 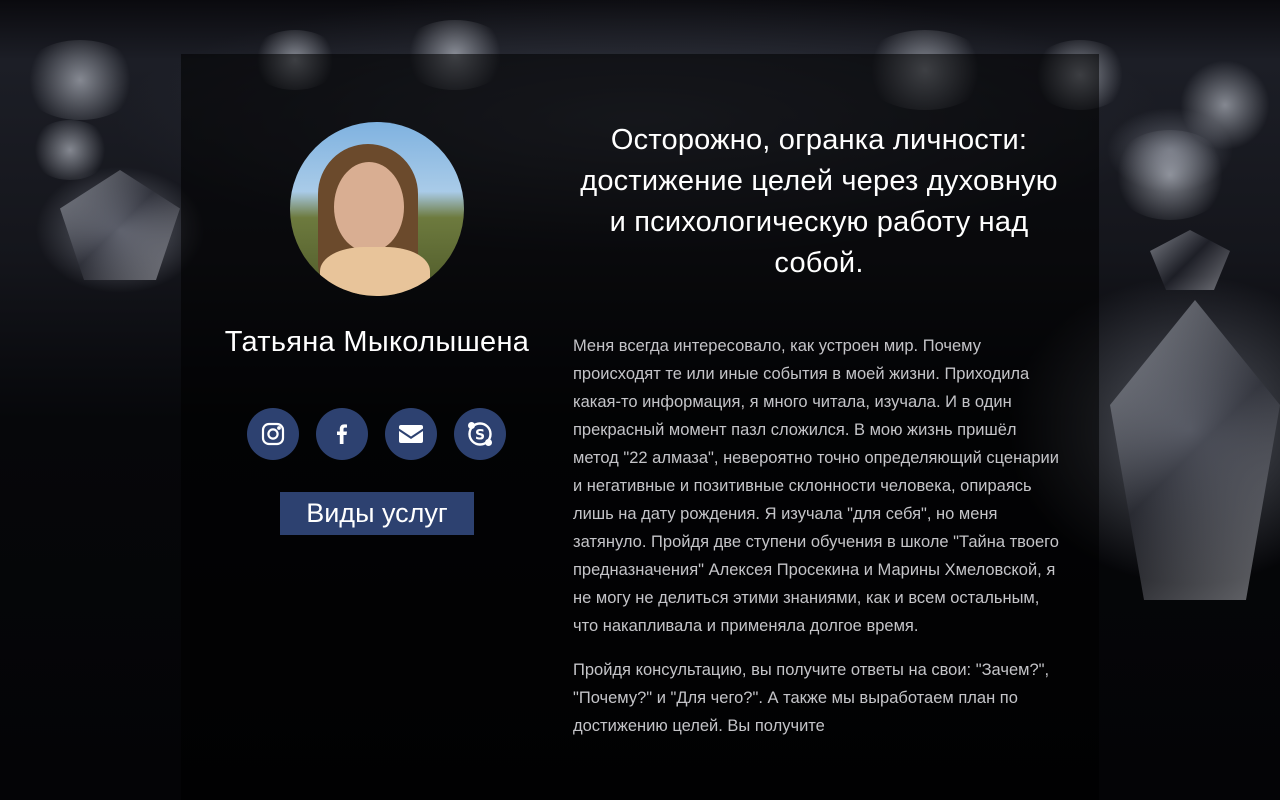 I want to click on profile-name: Татьяна Мыколышена, so click(x=377, y=342).